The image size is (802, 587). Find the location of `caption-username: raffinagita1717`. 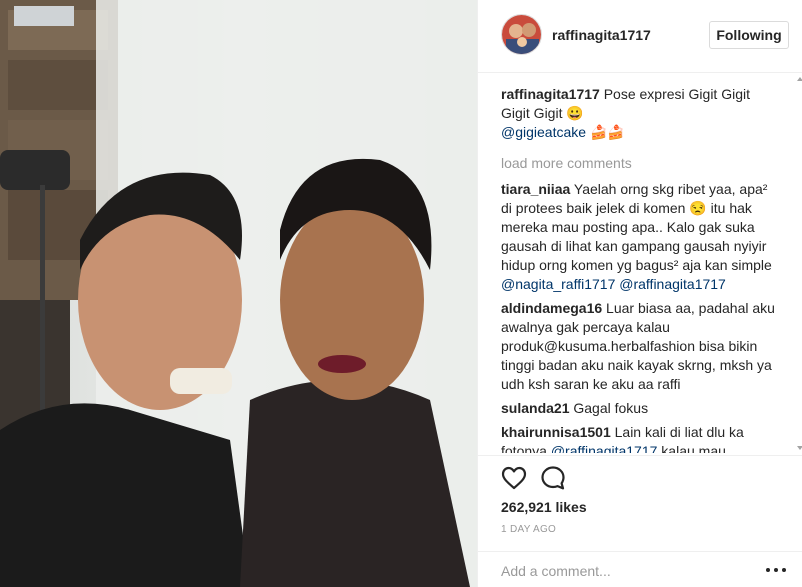

caption-username: raffinagita1717 is located at coordinates (550, 94).